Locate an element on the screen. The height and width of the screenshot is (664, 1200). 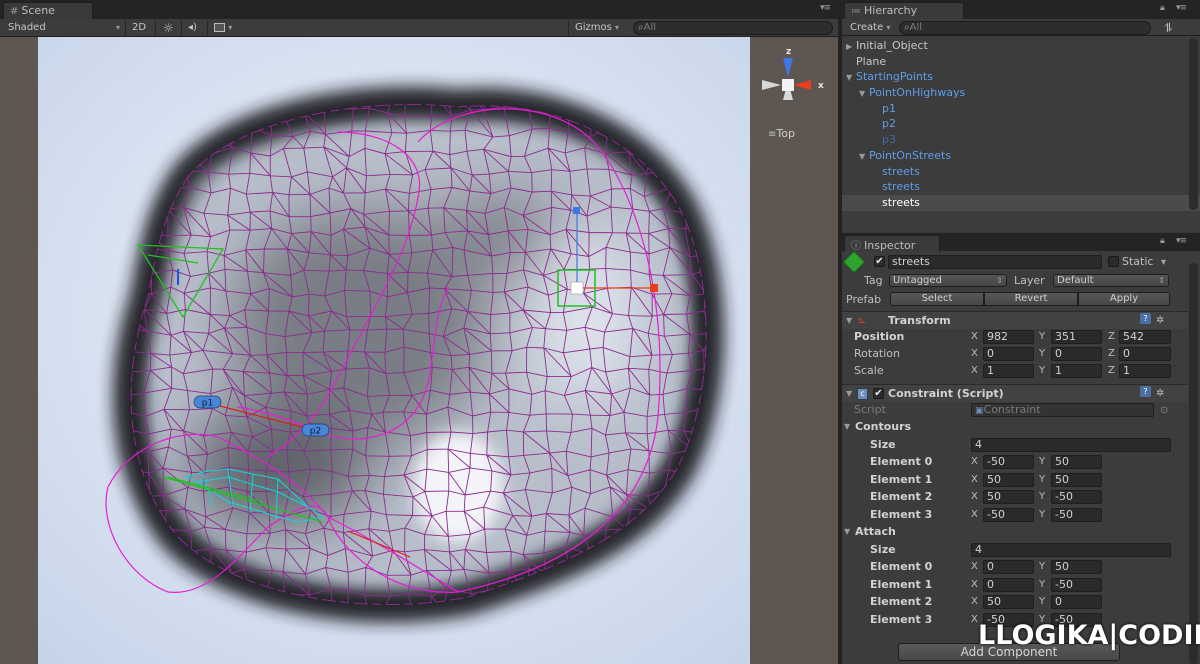
axis-x-cone-icon is located at coordinates (802, 85).